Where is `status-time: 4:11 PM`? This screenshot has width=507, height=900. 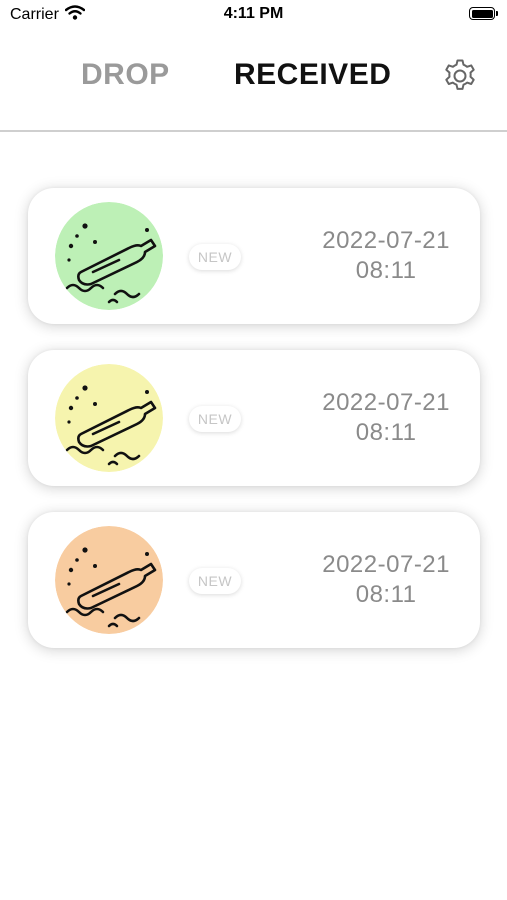
status-time: 4:11 PM is located at coordinates (253, 13).